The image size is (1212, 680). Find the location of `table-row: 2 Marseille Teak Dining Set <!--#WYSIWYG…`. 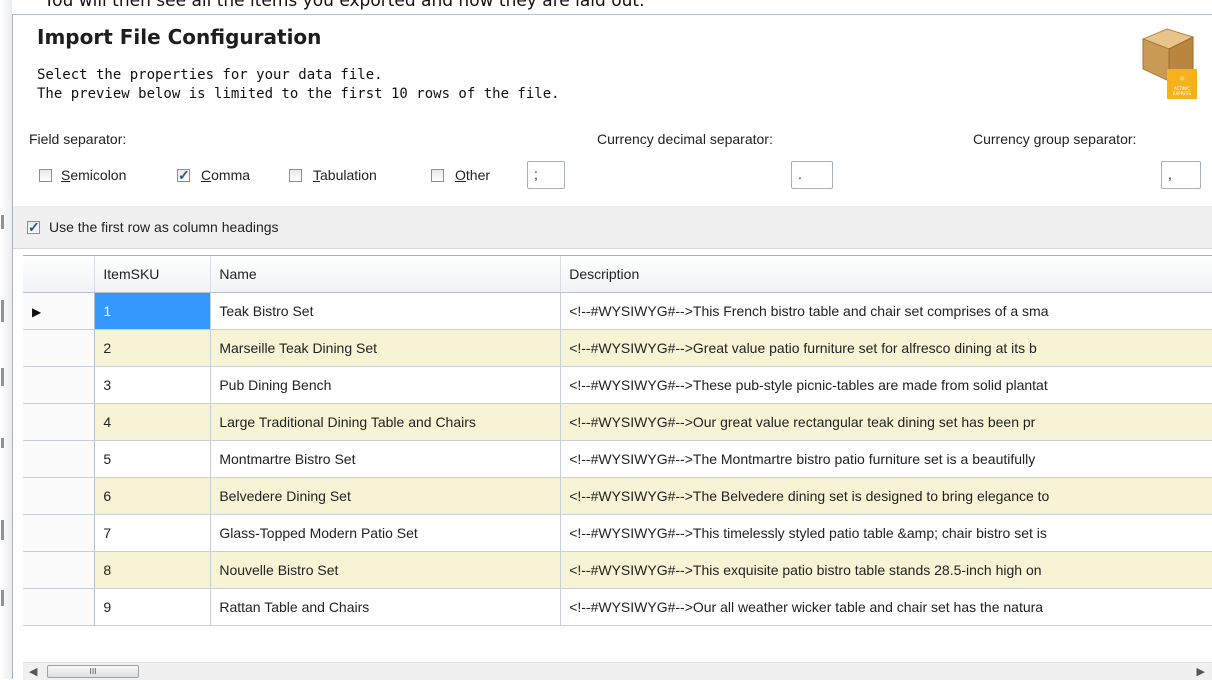

table-row: 2 Marseille Teak Dining Set <!--#WYSIWYG… is located at coordinates (617, 348).